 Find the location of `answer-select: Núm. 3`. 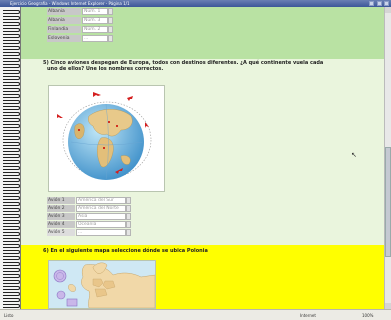

answer-select: Núm. 3 is located at coordinates (95, 20).